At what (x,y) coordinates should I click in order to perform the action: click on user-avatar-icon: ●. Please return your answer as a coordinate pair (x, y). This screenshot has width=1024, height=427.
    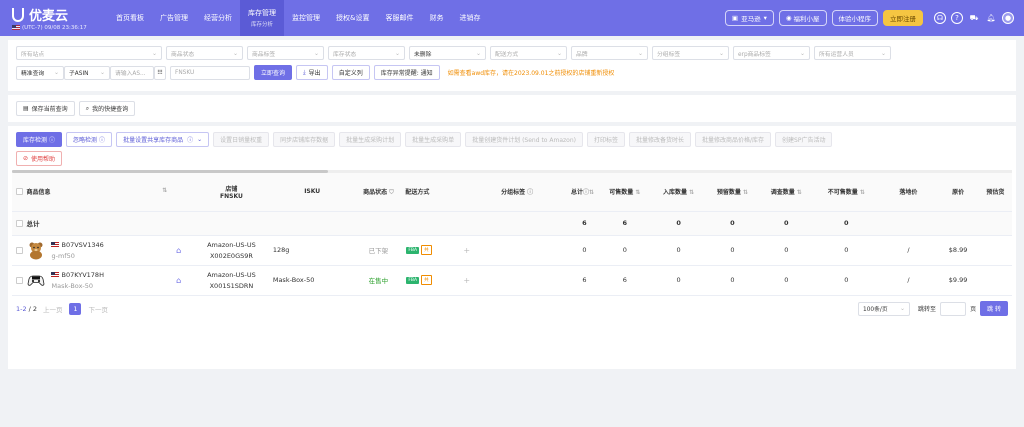
    Looking at the image, I should click on (1008, 18).